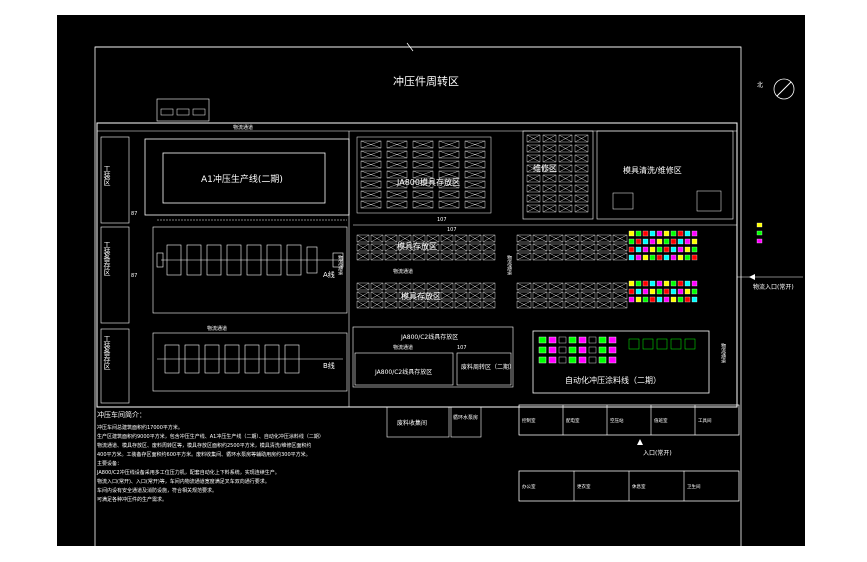  Describe the element at coordinates (329, 365) in the screenshot. I see `b-line-label: B线` at that location.